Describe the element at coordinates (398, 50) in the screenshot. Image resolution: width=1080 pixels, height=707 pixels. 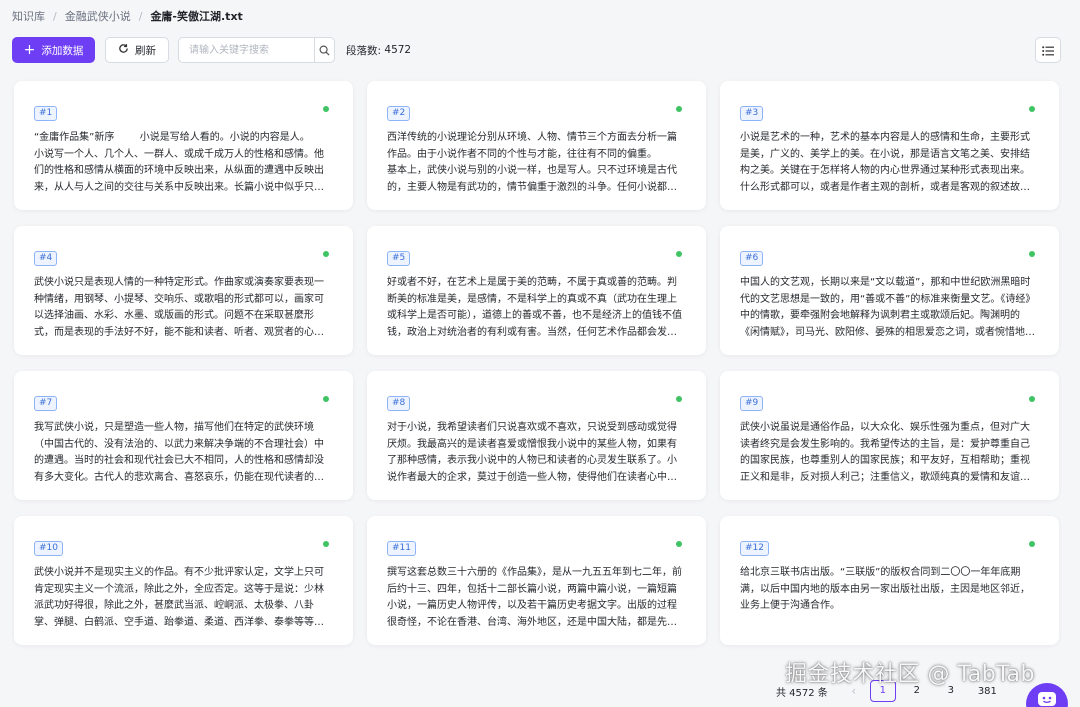
I see `paragraph-count-value: 4572` at that location.